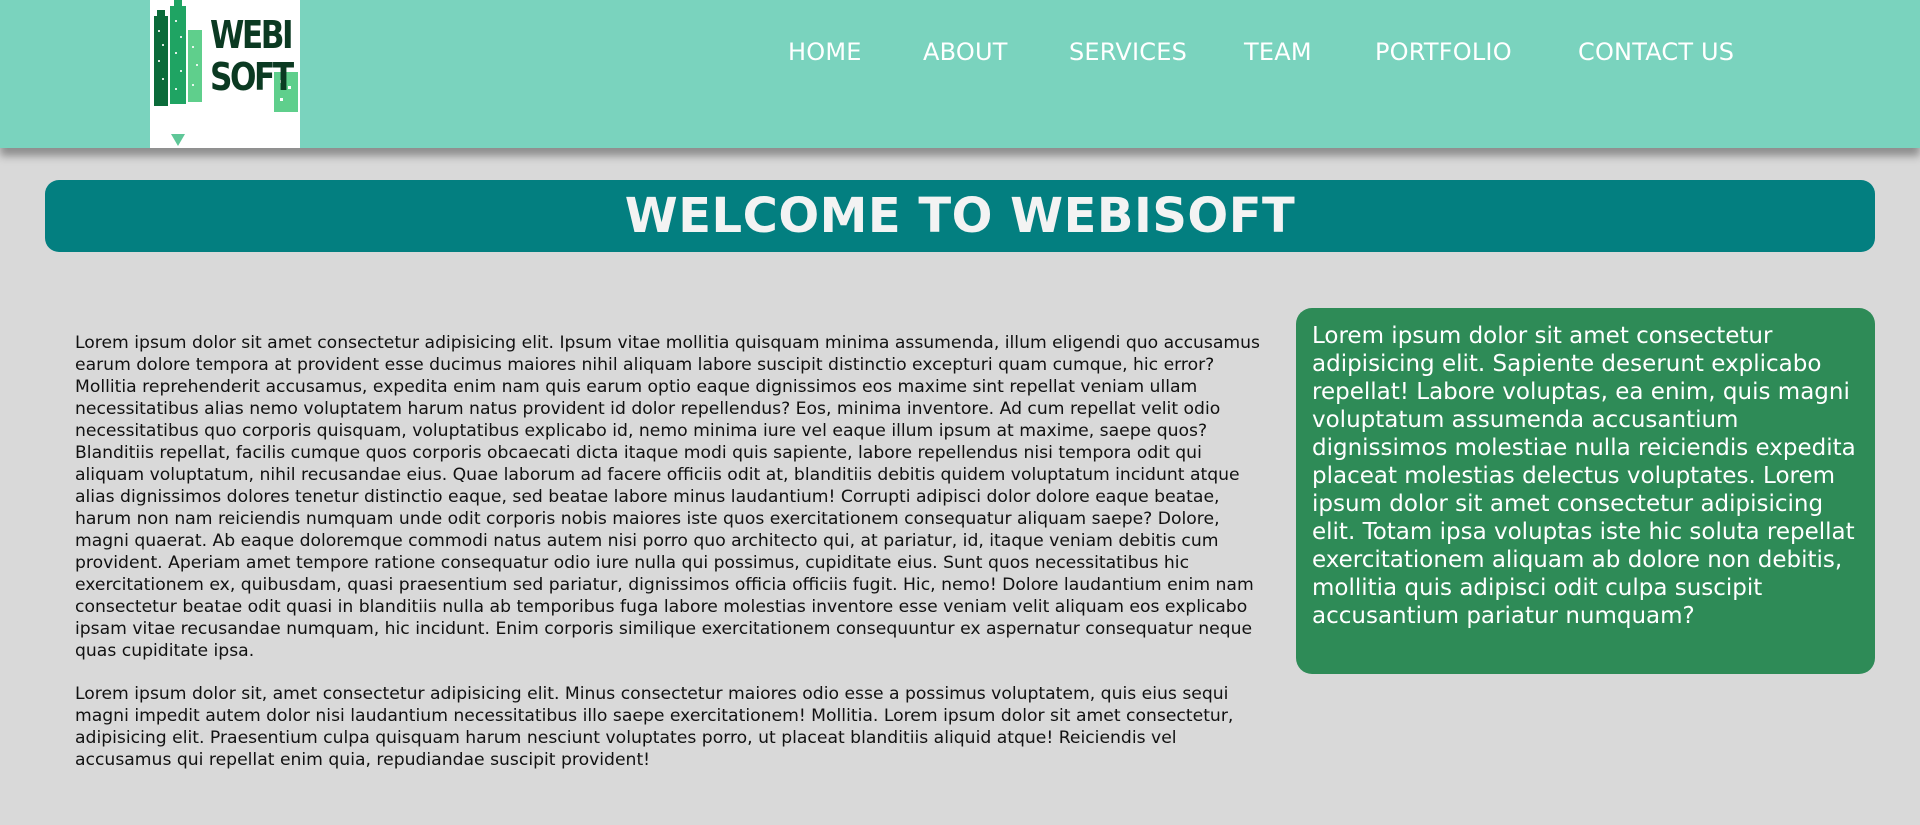  I want to click on nav-item-team: TEAM, so click(1278, 52).